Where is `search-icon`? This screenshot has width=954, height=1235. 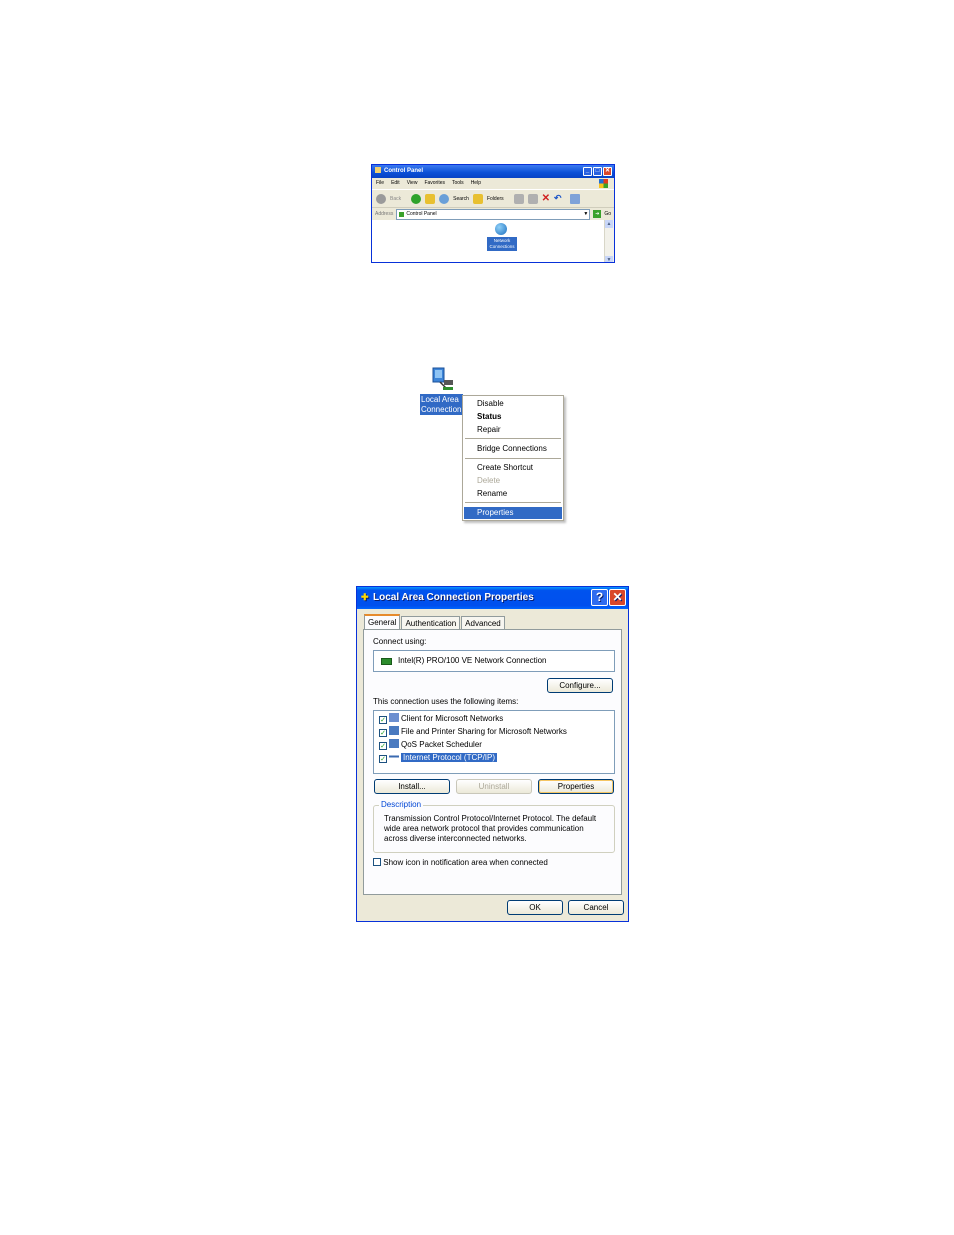 search-icon is located at coordinates (444, 198).